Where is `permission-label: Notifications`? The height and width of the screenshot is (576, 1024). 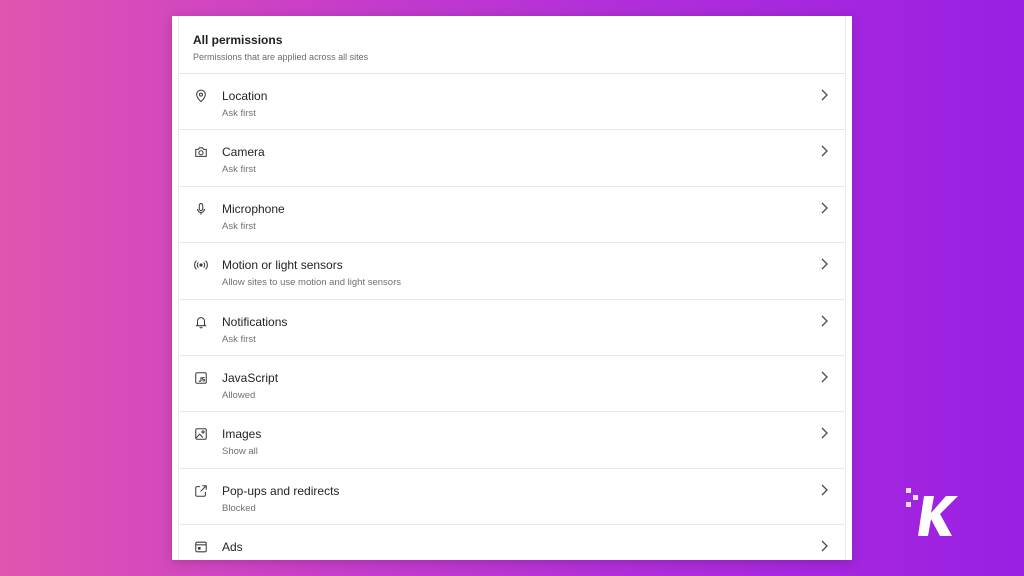 permission-label: Notifications is located at coordinates (255, 321).